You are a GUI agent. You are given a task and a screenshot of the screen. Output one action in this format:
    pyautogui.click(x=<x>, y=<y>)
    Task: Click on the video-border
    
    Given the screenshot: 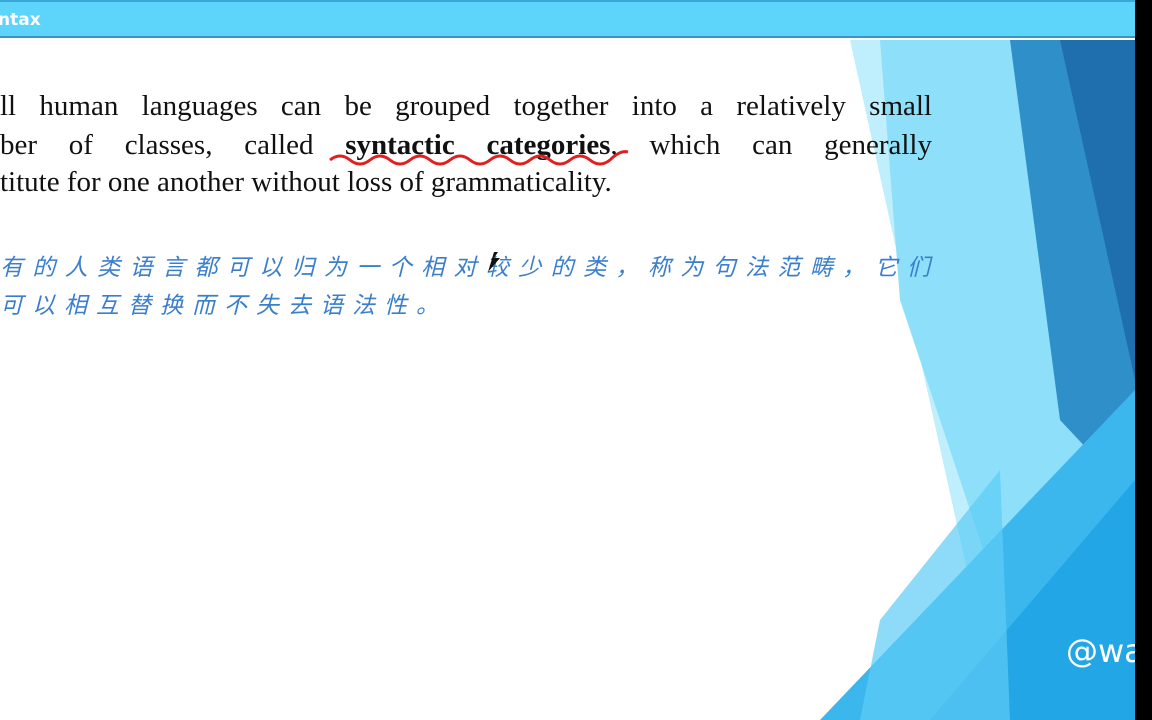 What is the action you would take?
    pyautogui.click(x=1143, y=360)
    